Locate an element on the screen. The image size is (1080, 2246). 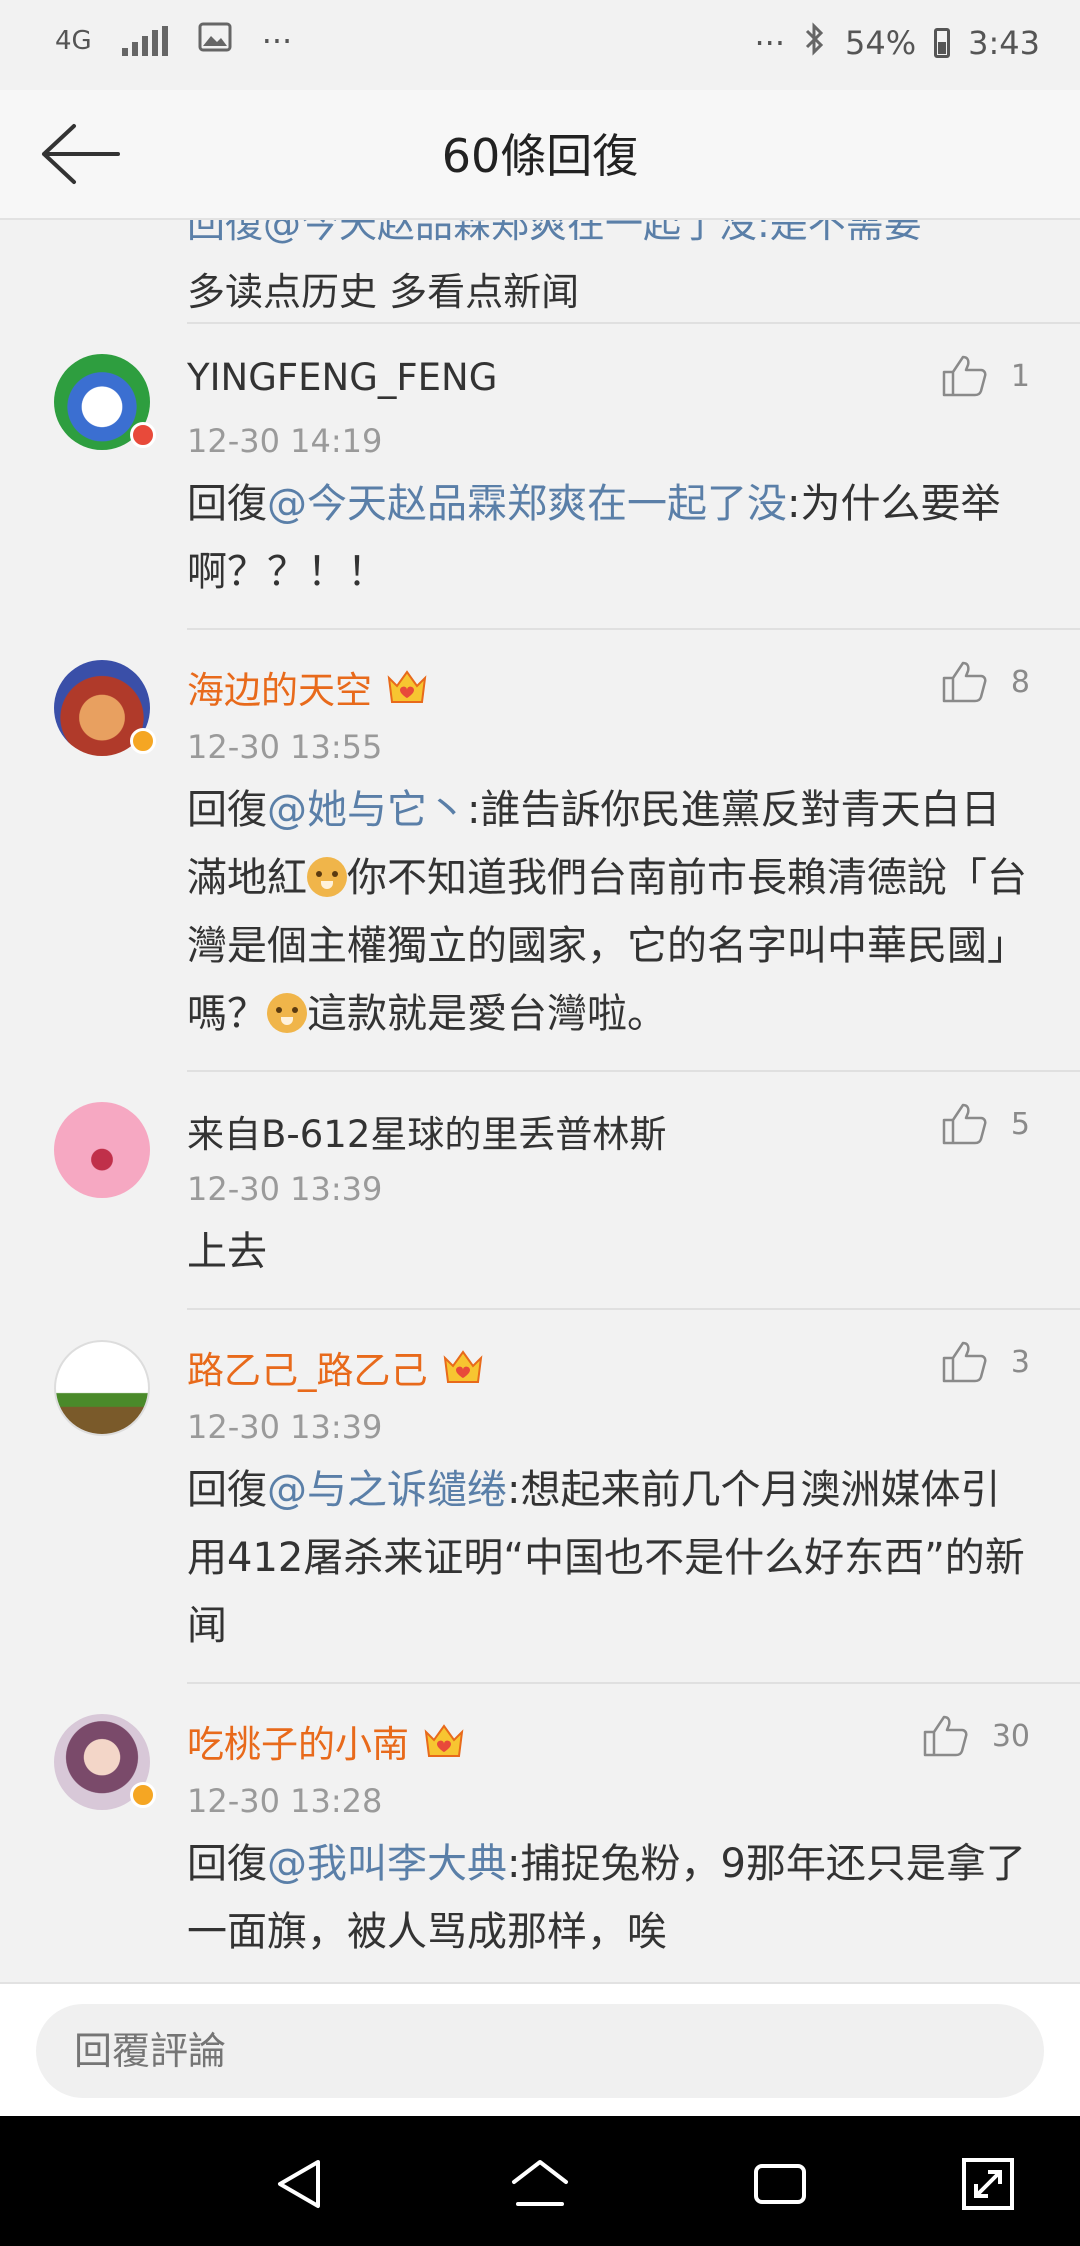
expand-icon is located at coordinates (988, 2184).